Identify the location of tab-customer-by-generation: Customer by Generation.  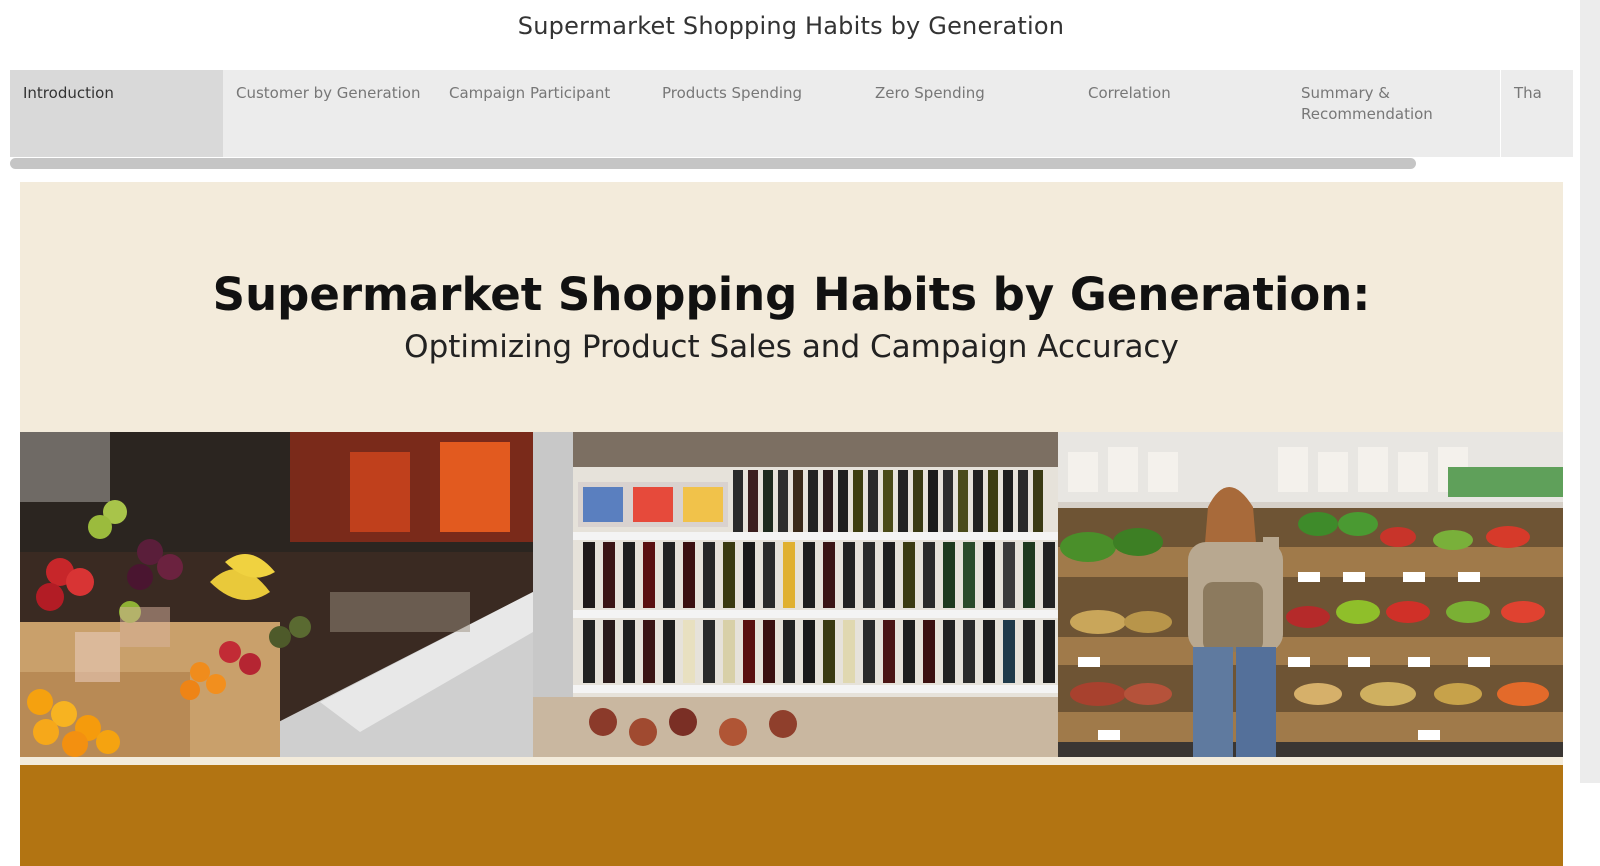
(331, 113).